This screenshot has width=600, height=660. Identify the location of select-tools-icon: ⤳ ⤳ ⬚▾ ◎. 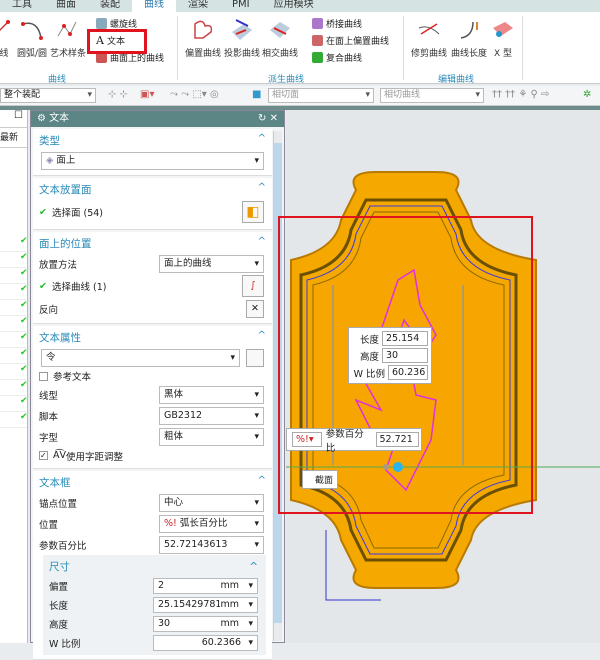
(194, 94).